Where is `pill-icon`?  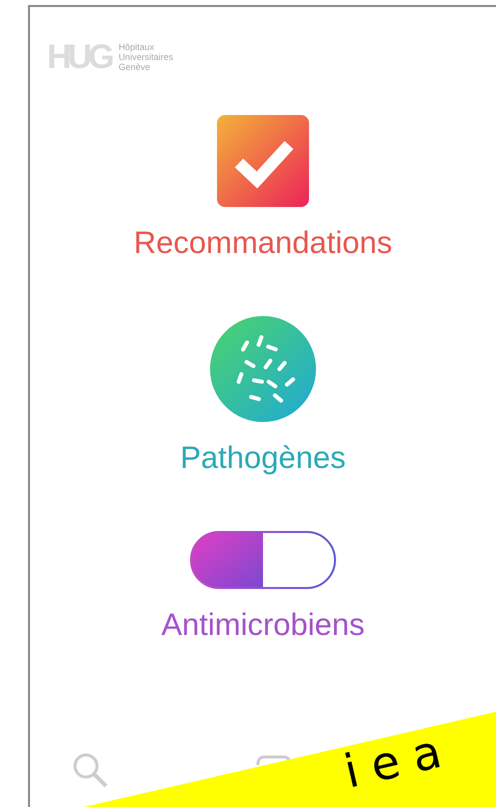
pill-icon is located at coordinates (263, 560).